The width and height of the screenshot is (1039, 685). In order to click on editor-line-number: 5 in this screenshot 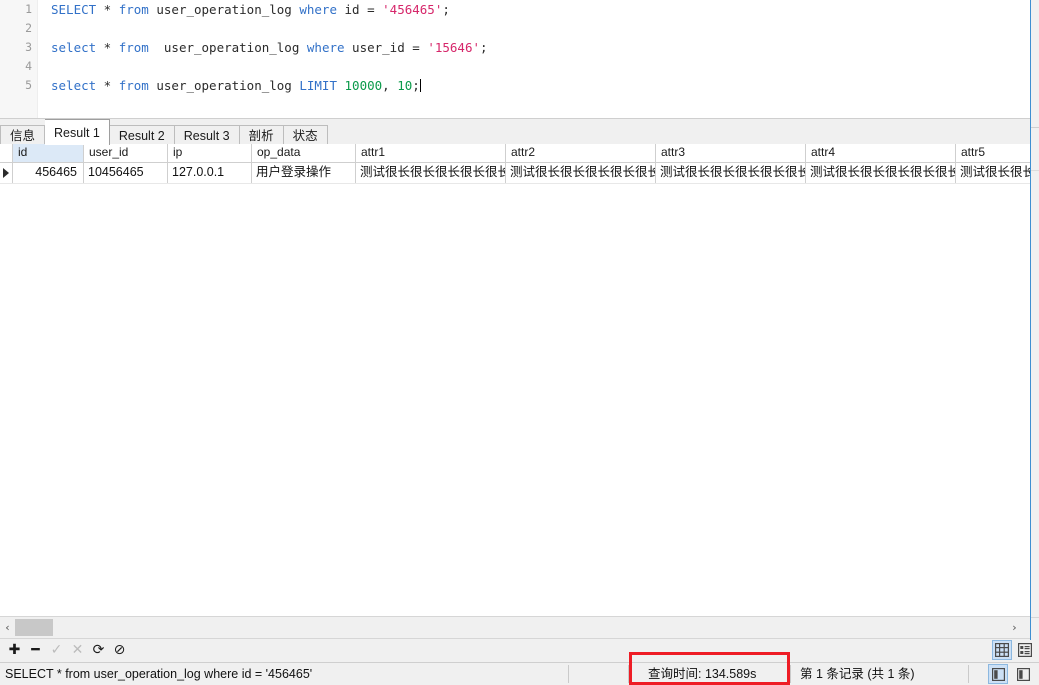, I will do `click(28, 85)`.